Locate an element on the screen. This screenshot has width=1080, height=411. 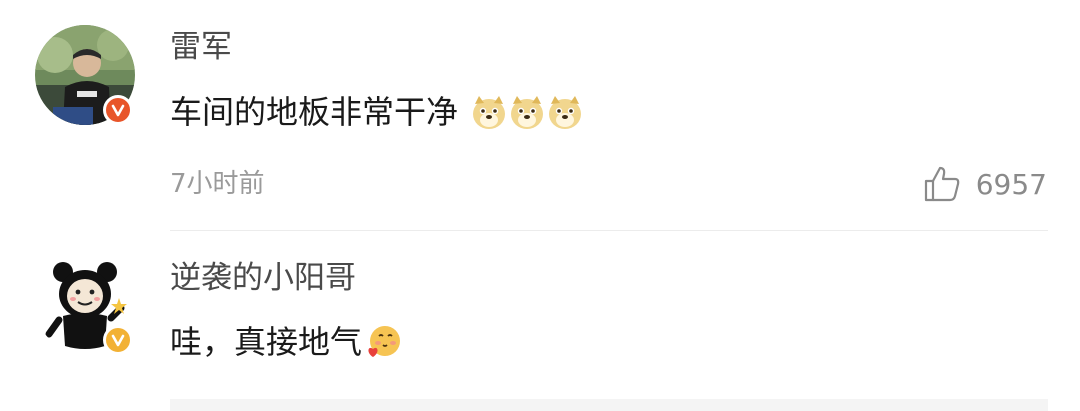
like-button: 6957 is located at coordinates (984, 184).